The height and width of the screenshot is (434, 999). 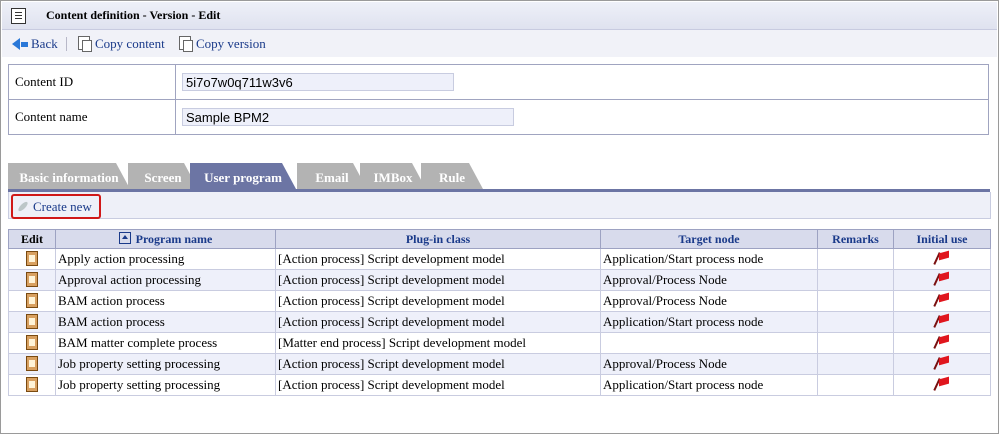 What do you see at coordinates (582, 117) in the screenshot?
I see `content-name-cell: Sample BPM2` at bounding box center [582, 117].